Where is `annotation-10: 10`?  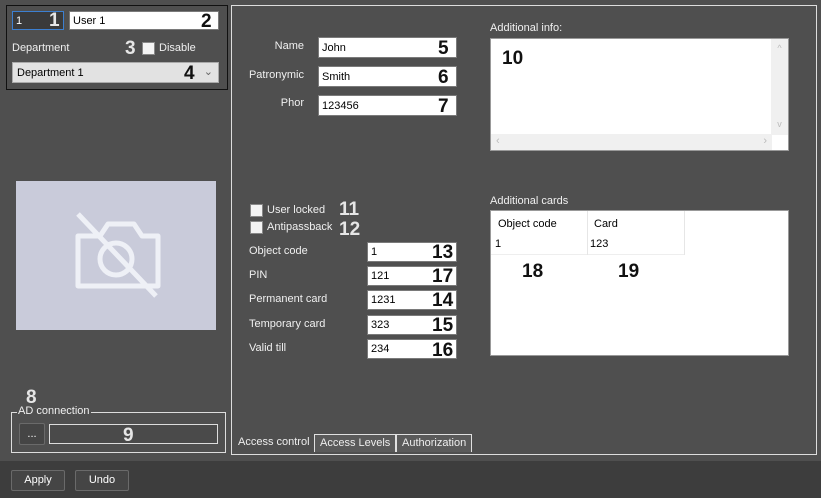
annotation-10: 10 is located at coordinates (513, 58).